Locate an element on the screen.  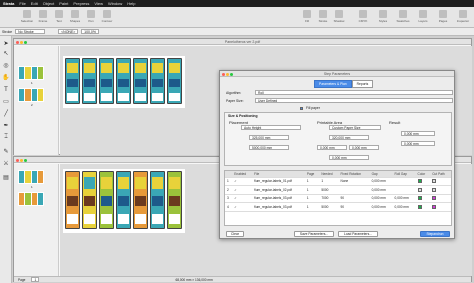
menu-help: Help is located at coordinates (131, 3).